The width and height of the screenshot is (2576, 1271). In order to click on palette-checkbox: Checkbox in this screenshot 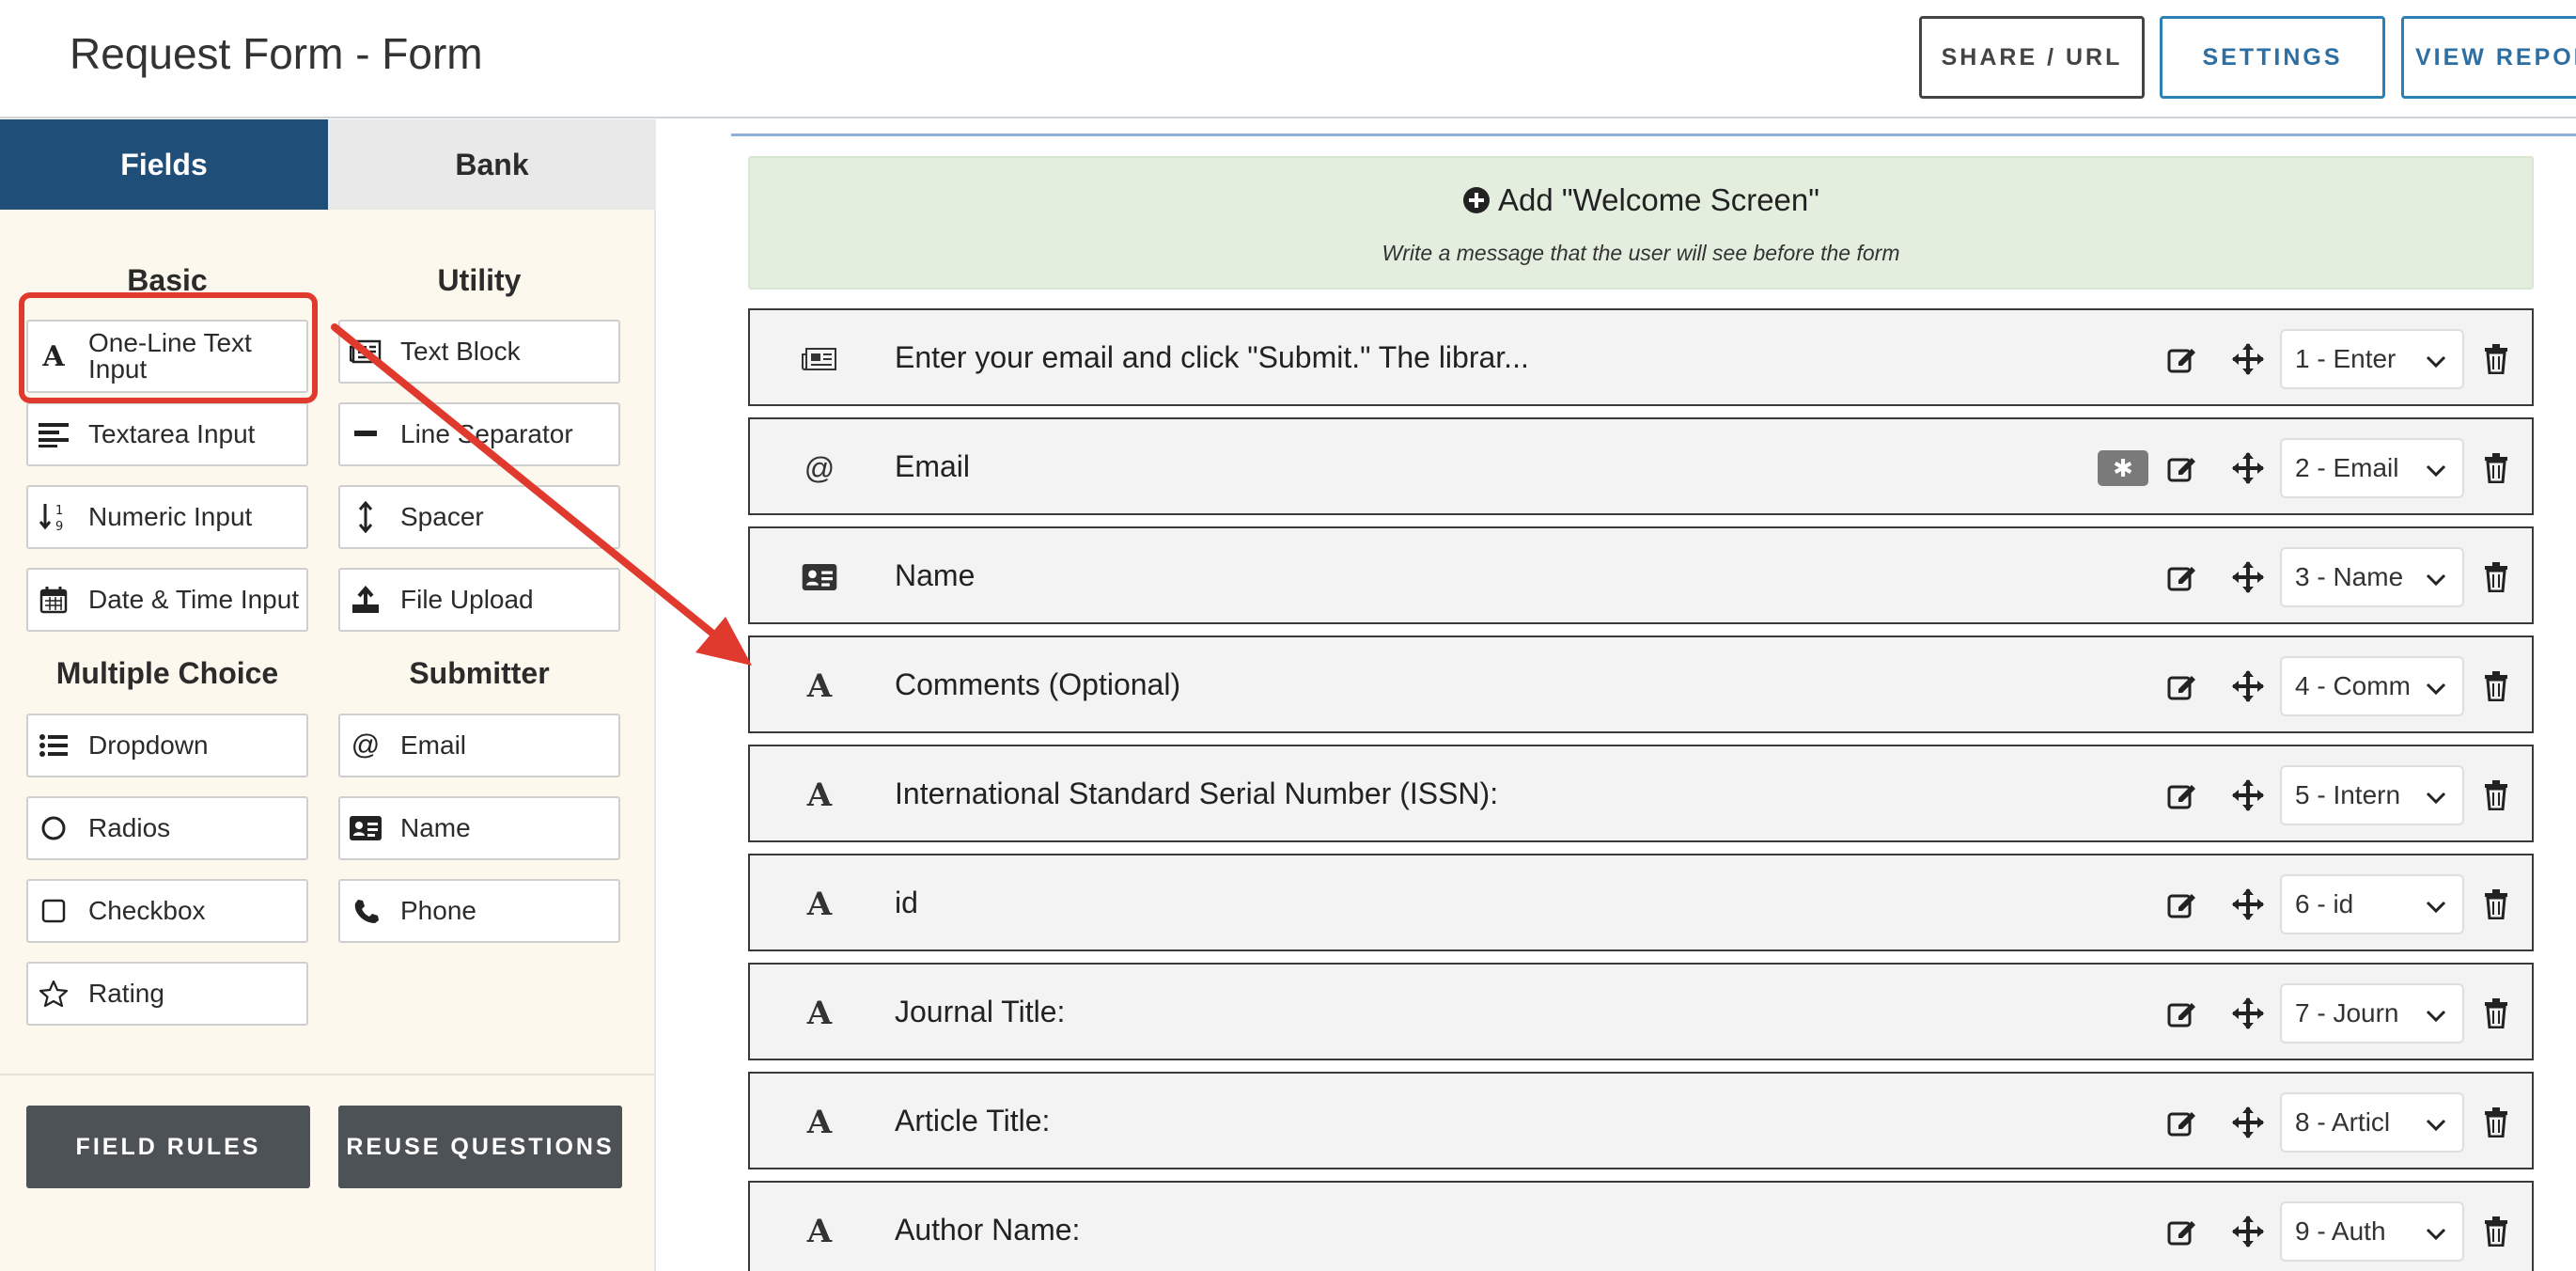, I will do `click(167, 911)`.